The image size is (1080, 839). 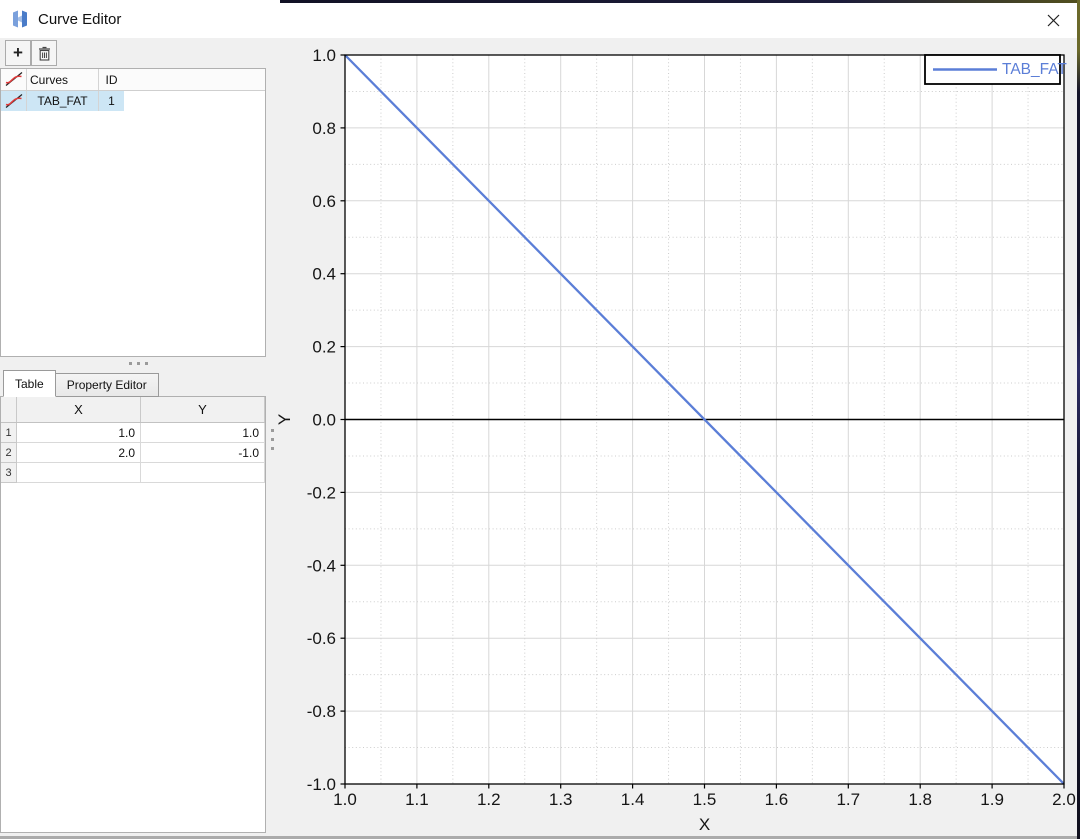 What do you see at coordinates (561, 799) in the screenshot?
I see `x-tick-label: 1.3` at bounding box center [561, 799].